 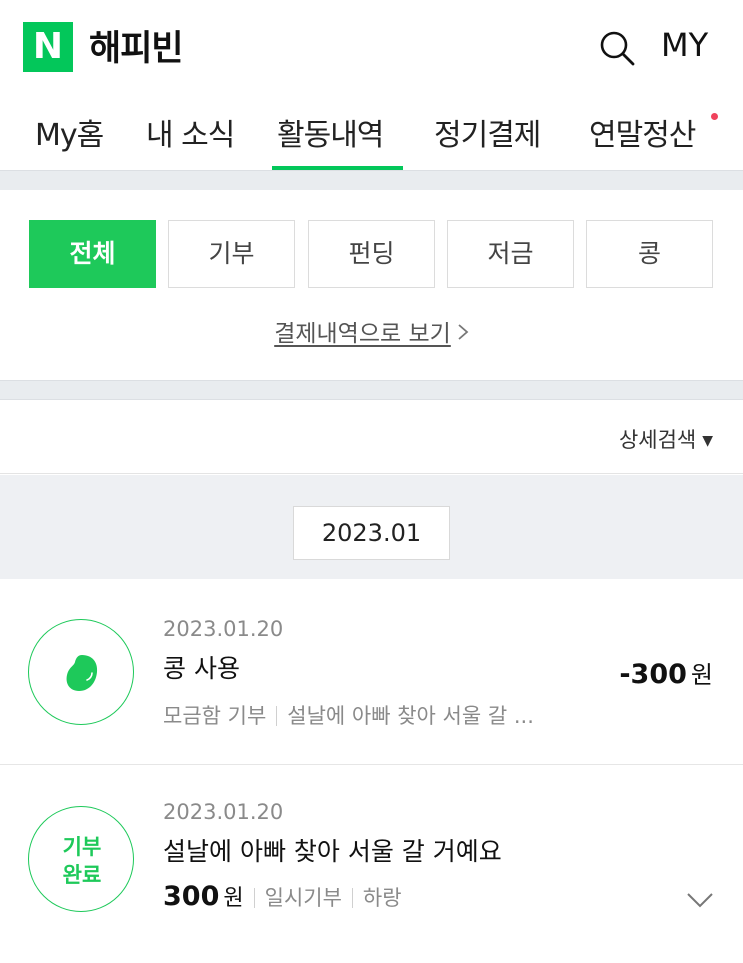 What do you see at coordinates (707, 441) in the screenshot?
I see `caret-down-icon: ▼` at bounding box center [707, 441].